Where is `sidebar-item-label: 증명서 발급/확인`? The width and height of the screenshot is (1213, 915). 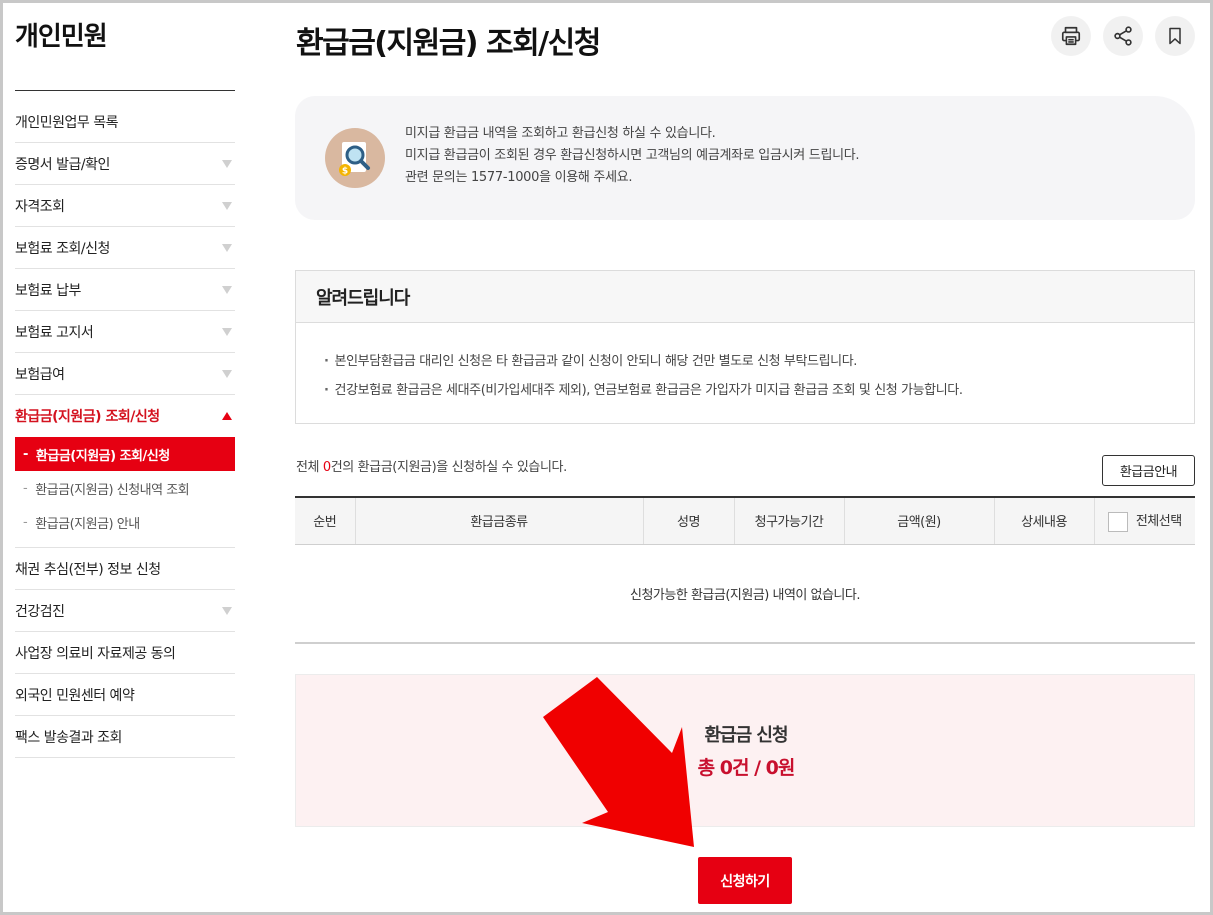 sidebar-item-label: 증명서 발급/확인 is located at coordinates (62, 164).